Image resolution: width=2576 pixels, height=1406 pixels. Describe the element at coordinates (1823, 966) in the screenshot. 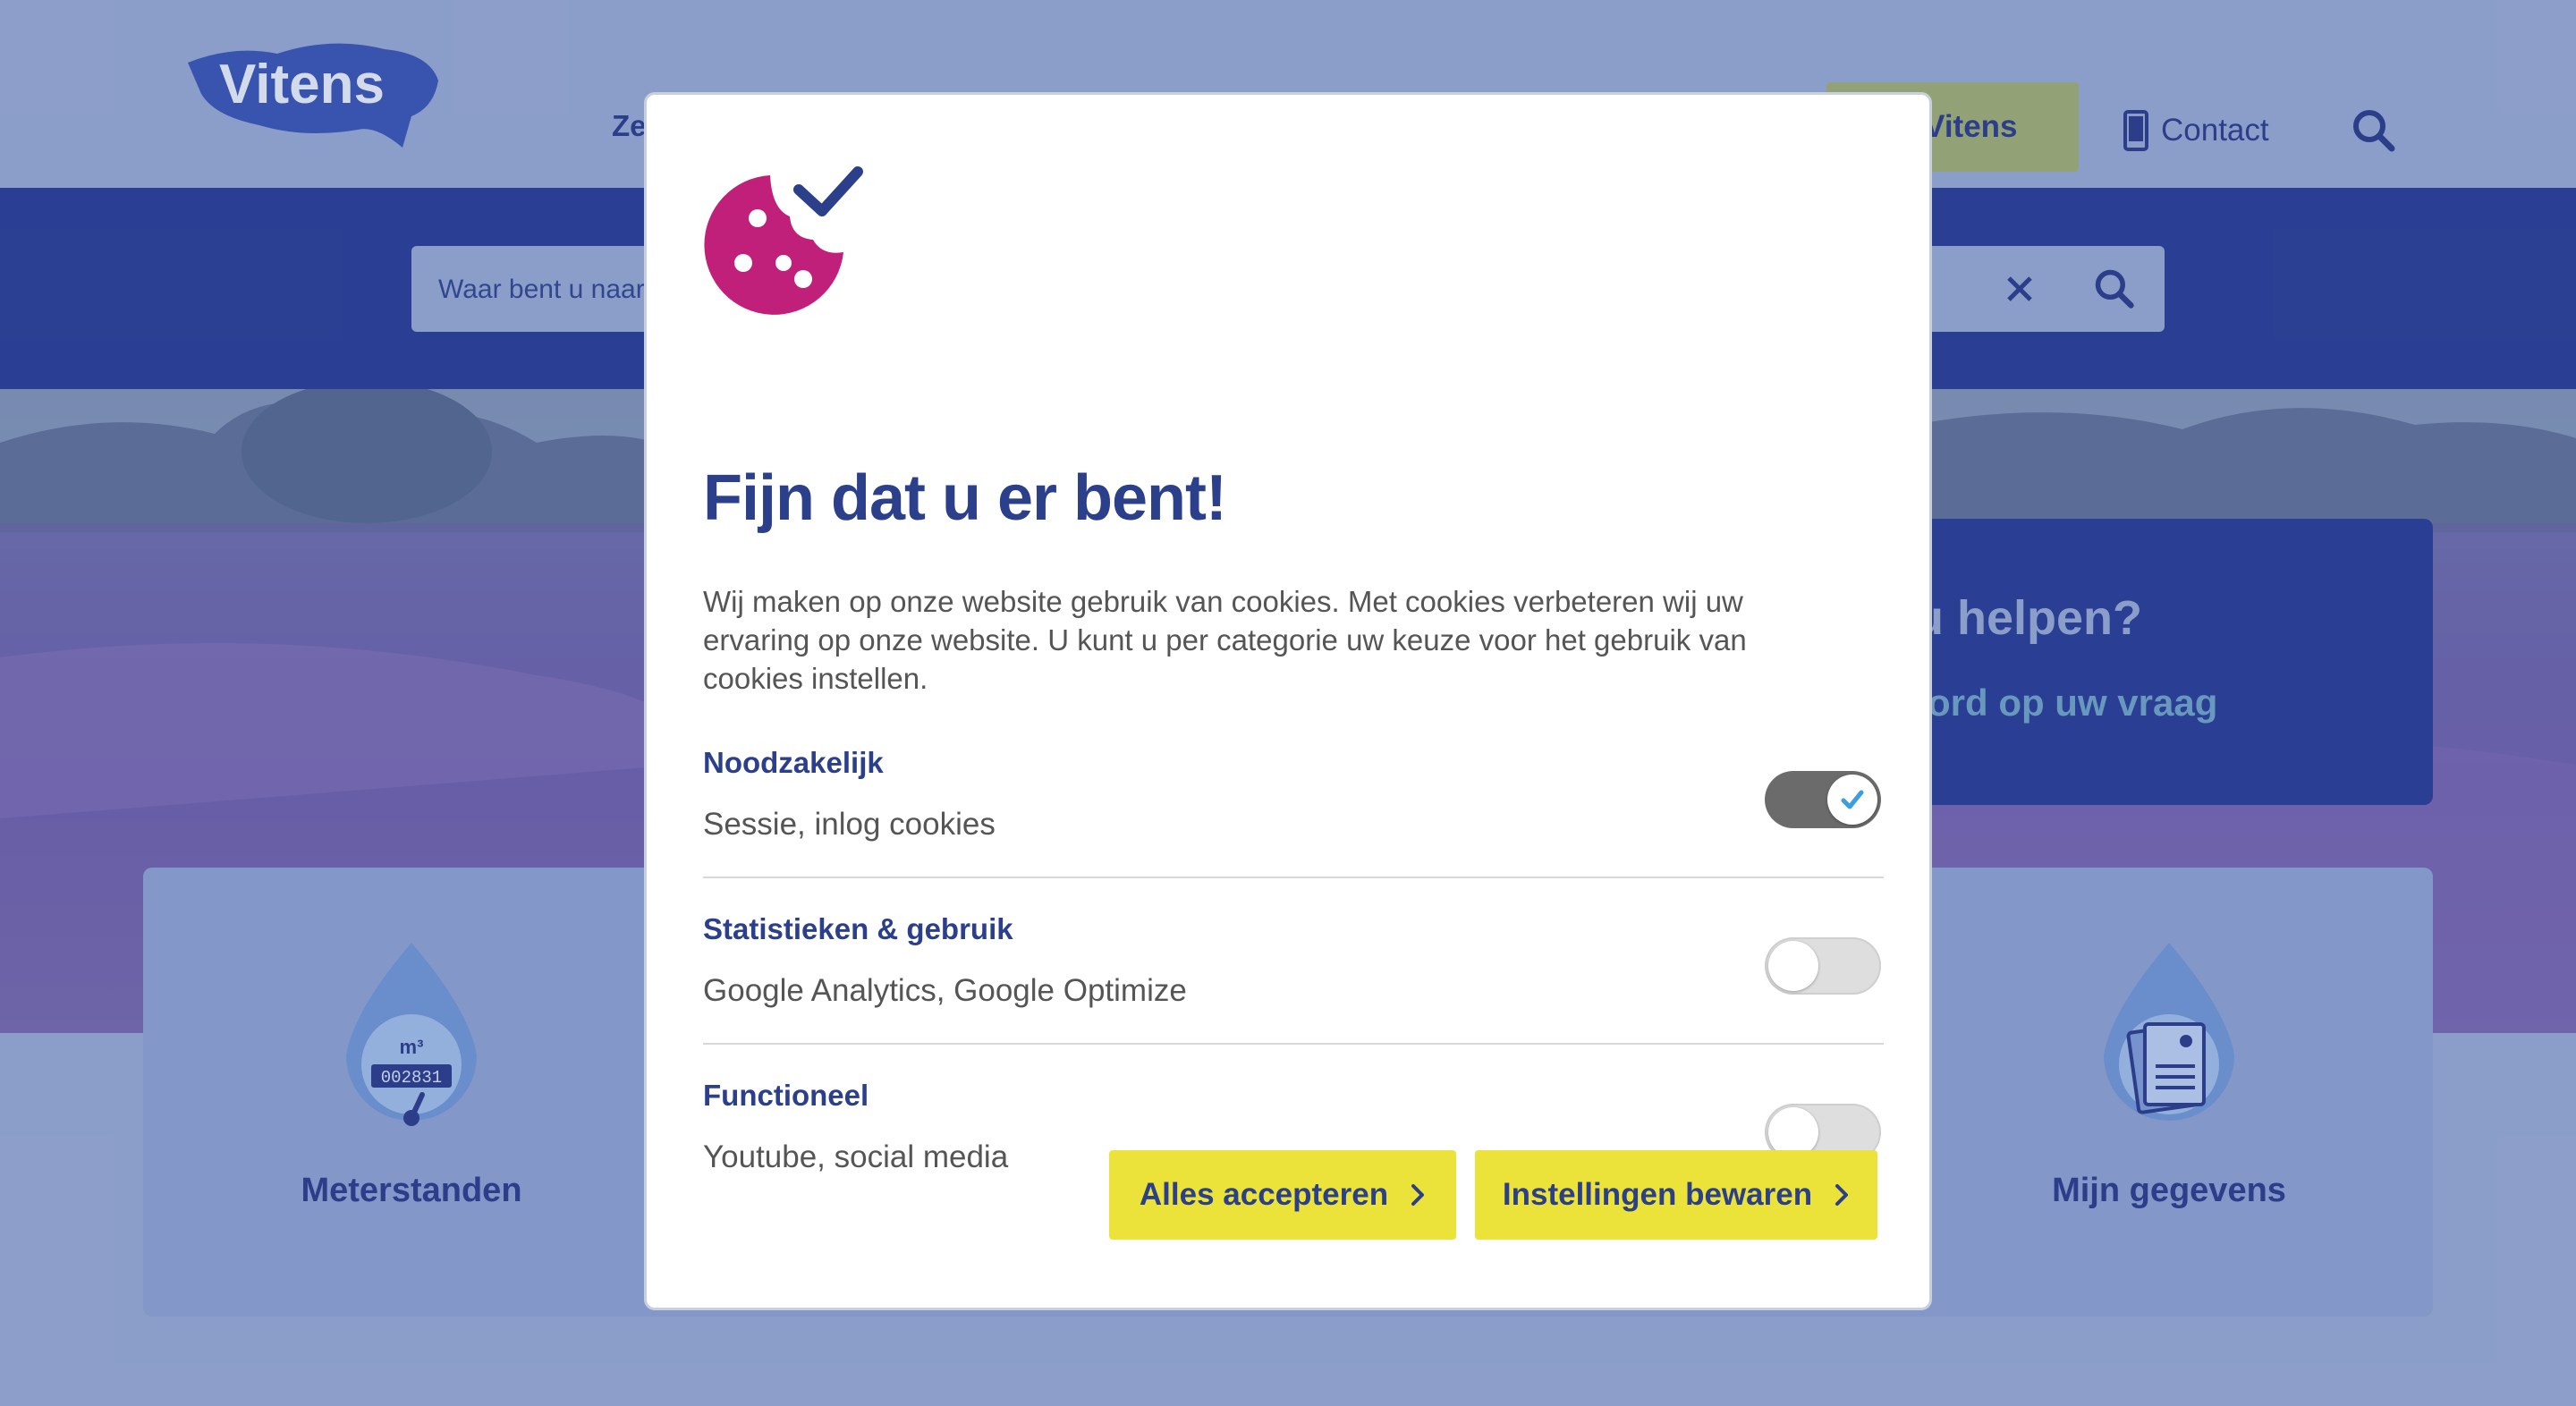

I see `toggle-statistieken` at that location.